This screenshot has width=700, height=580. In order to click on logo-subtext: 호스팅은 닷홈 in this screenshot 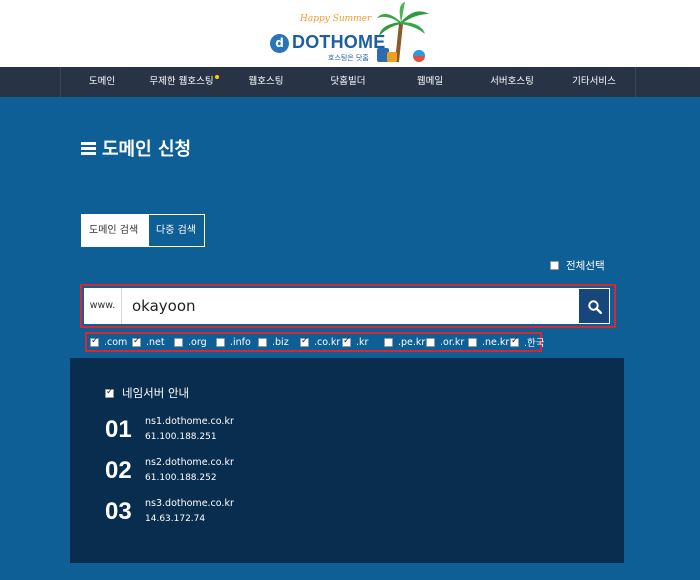, I will do `click(348, 58)`.